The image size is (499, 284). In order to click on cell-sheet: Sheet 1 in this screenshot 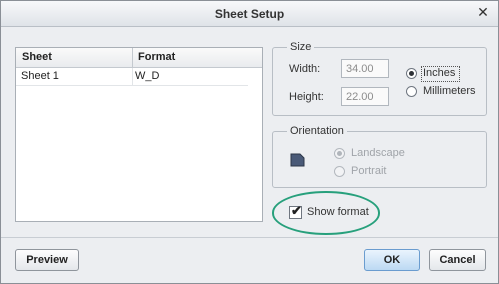, I will do `click(40, 76)`.